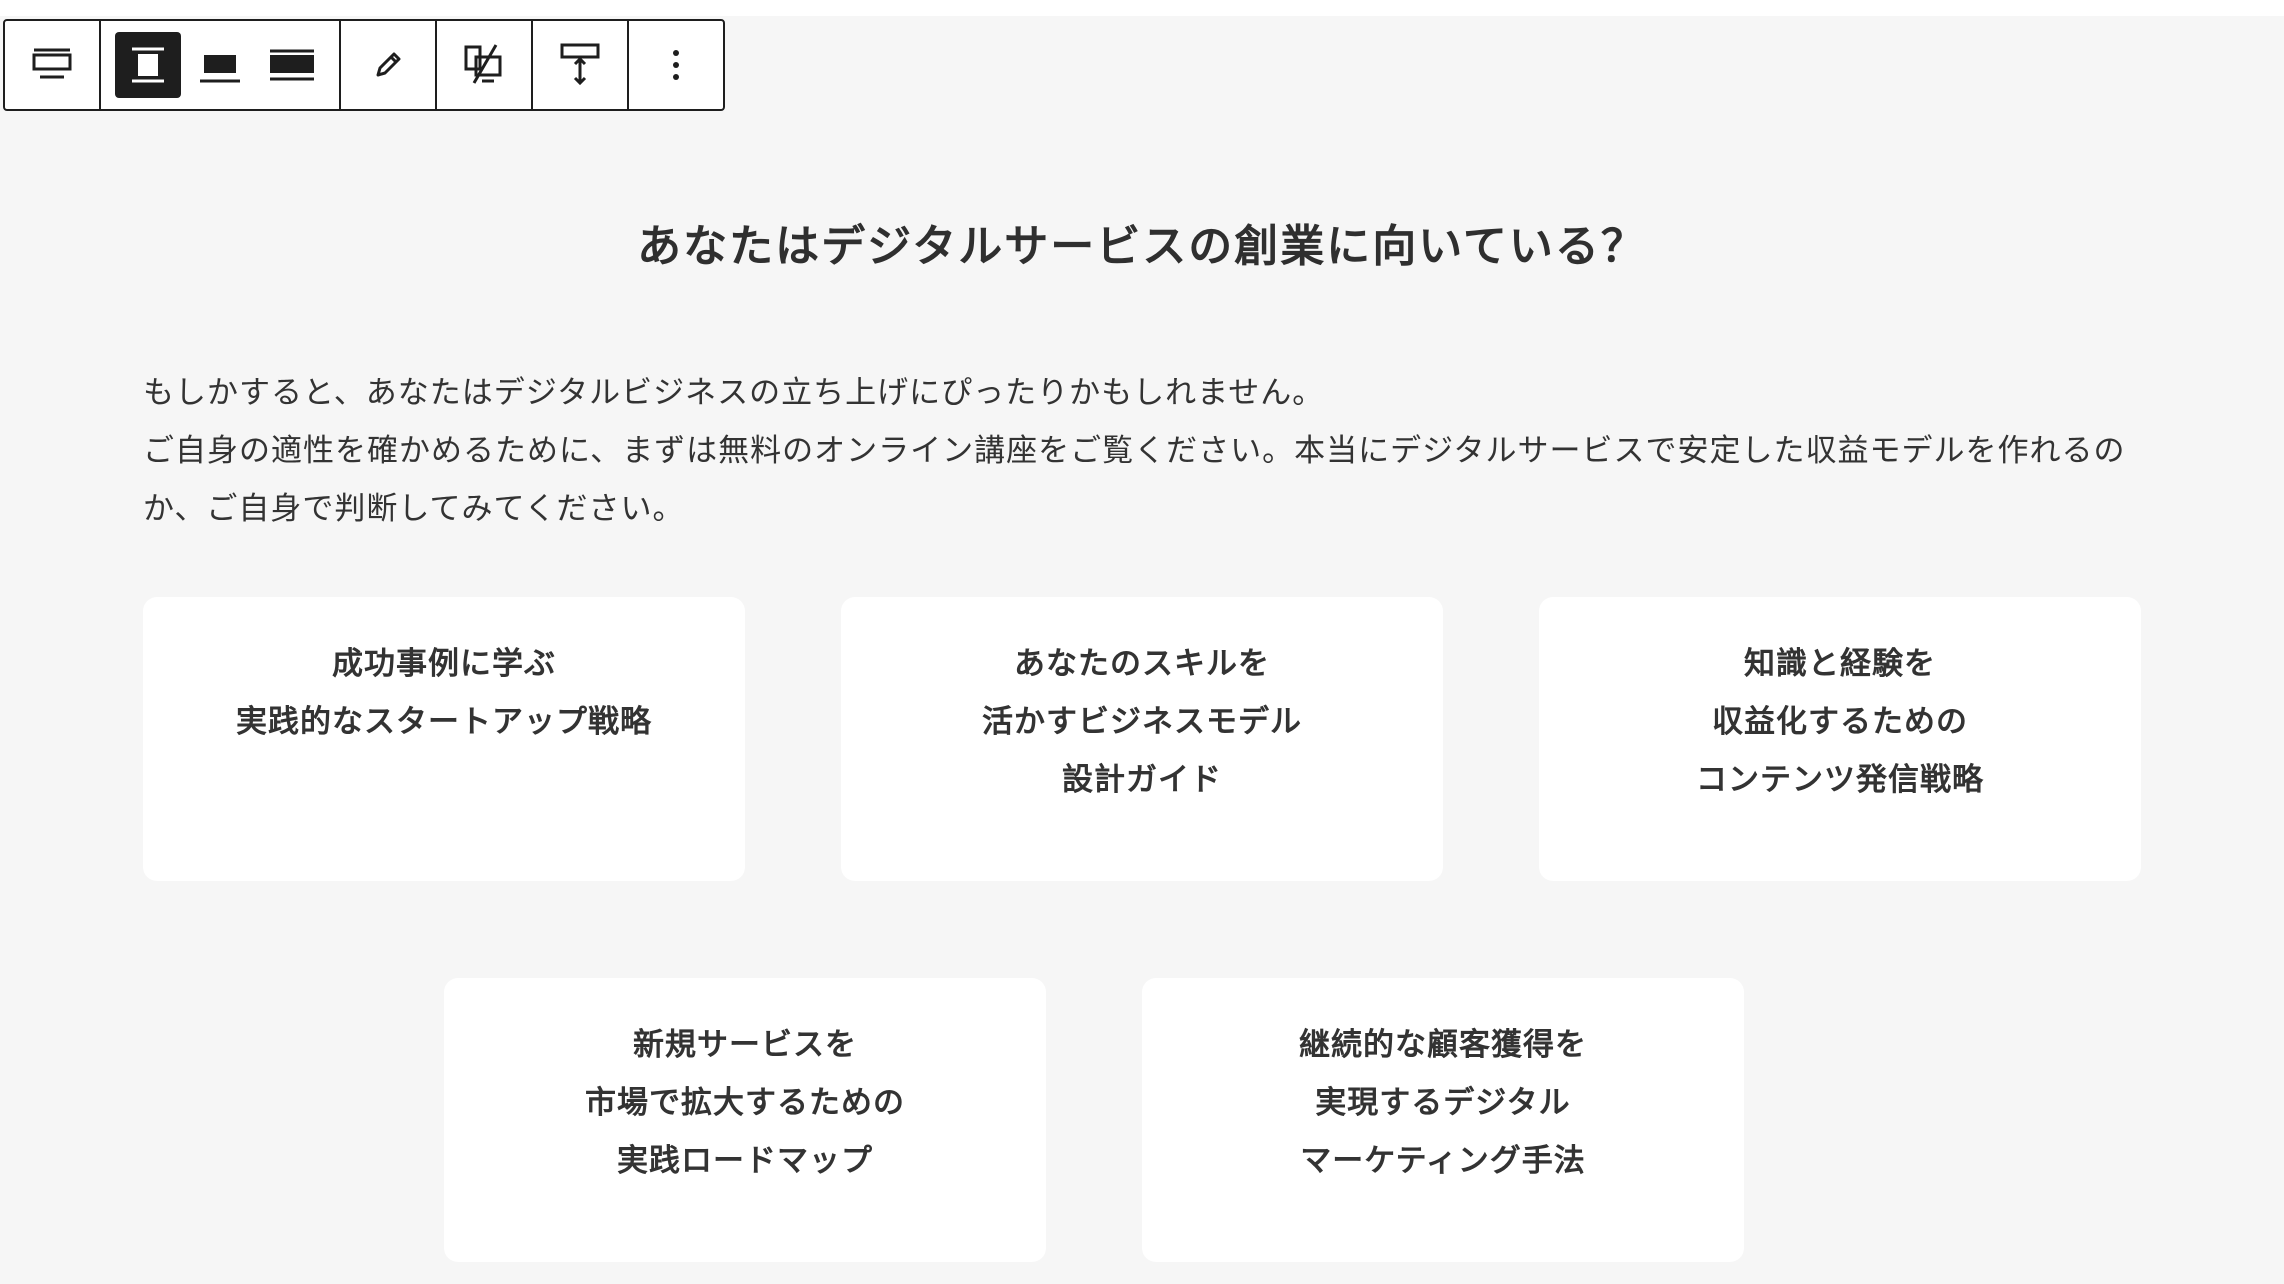 Image resolution: width=2284 pixels, height=1284 pixels. I want to click on card-line: 新規サービスを, so click(745, 1045).